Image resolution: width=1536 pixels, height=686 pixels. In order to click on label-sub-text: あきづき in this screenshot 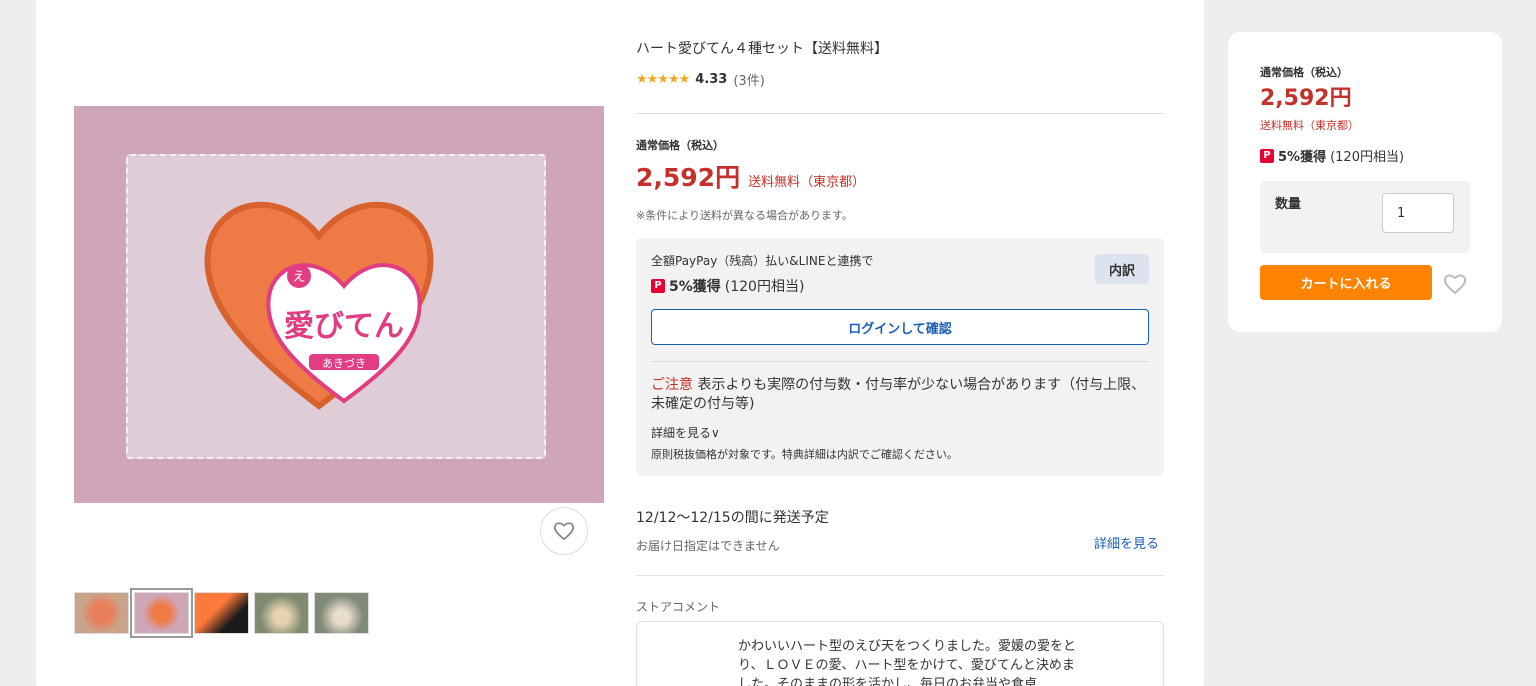, I will do `click(344, 363)`.